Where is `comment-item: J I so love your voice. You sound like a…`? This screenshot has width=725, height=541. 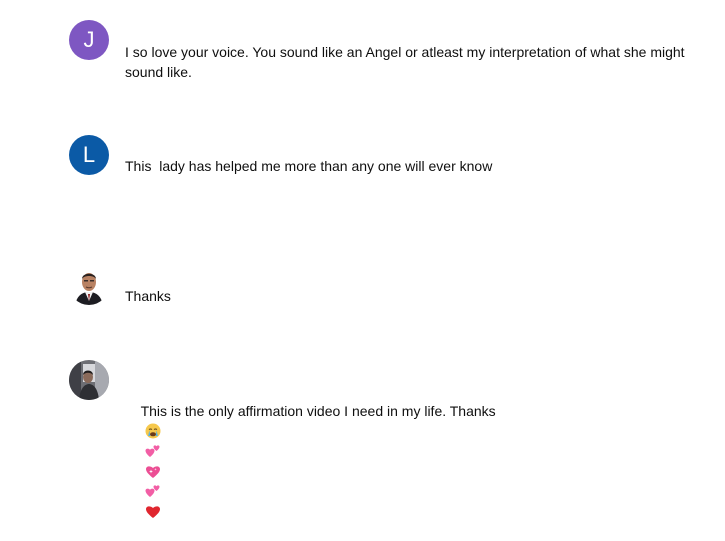
comment-item: J I so love your voice. You sound like a… is located at coordinates (389, 55).